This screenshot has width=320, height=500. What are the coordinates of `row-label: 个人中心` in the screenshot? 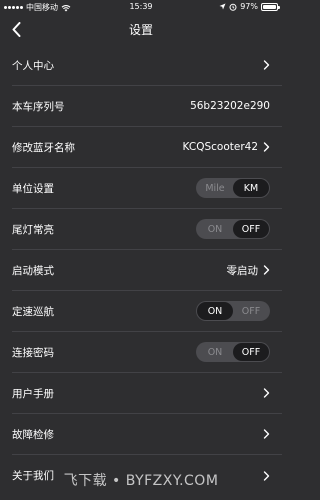 It's located at (33, 65).